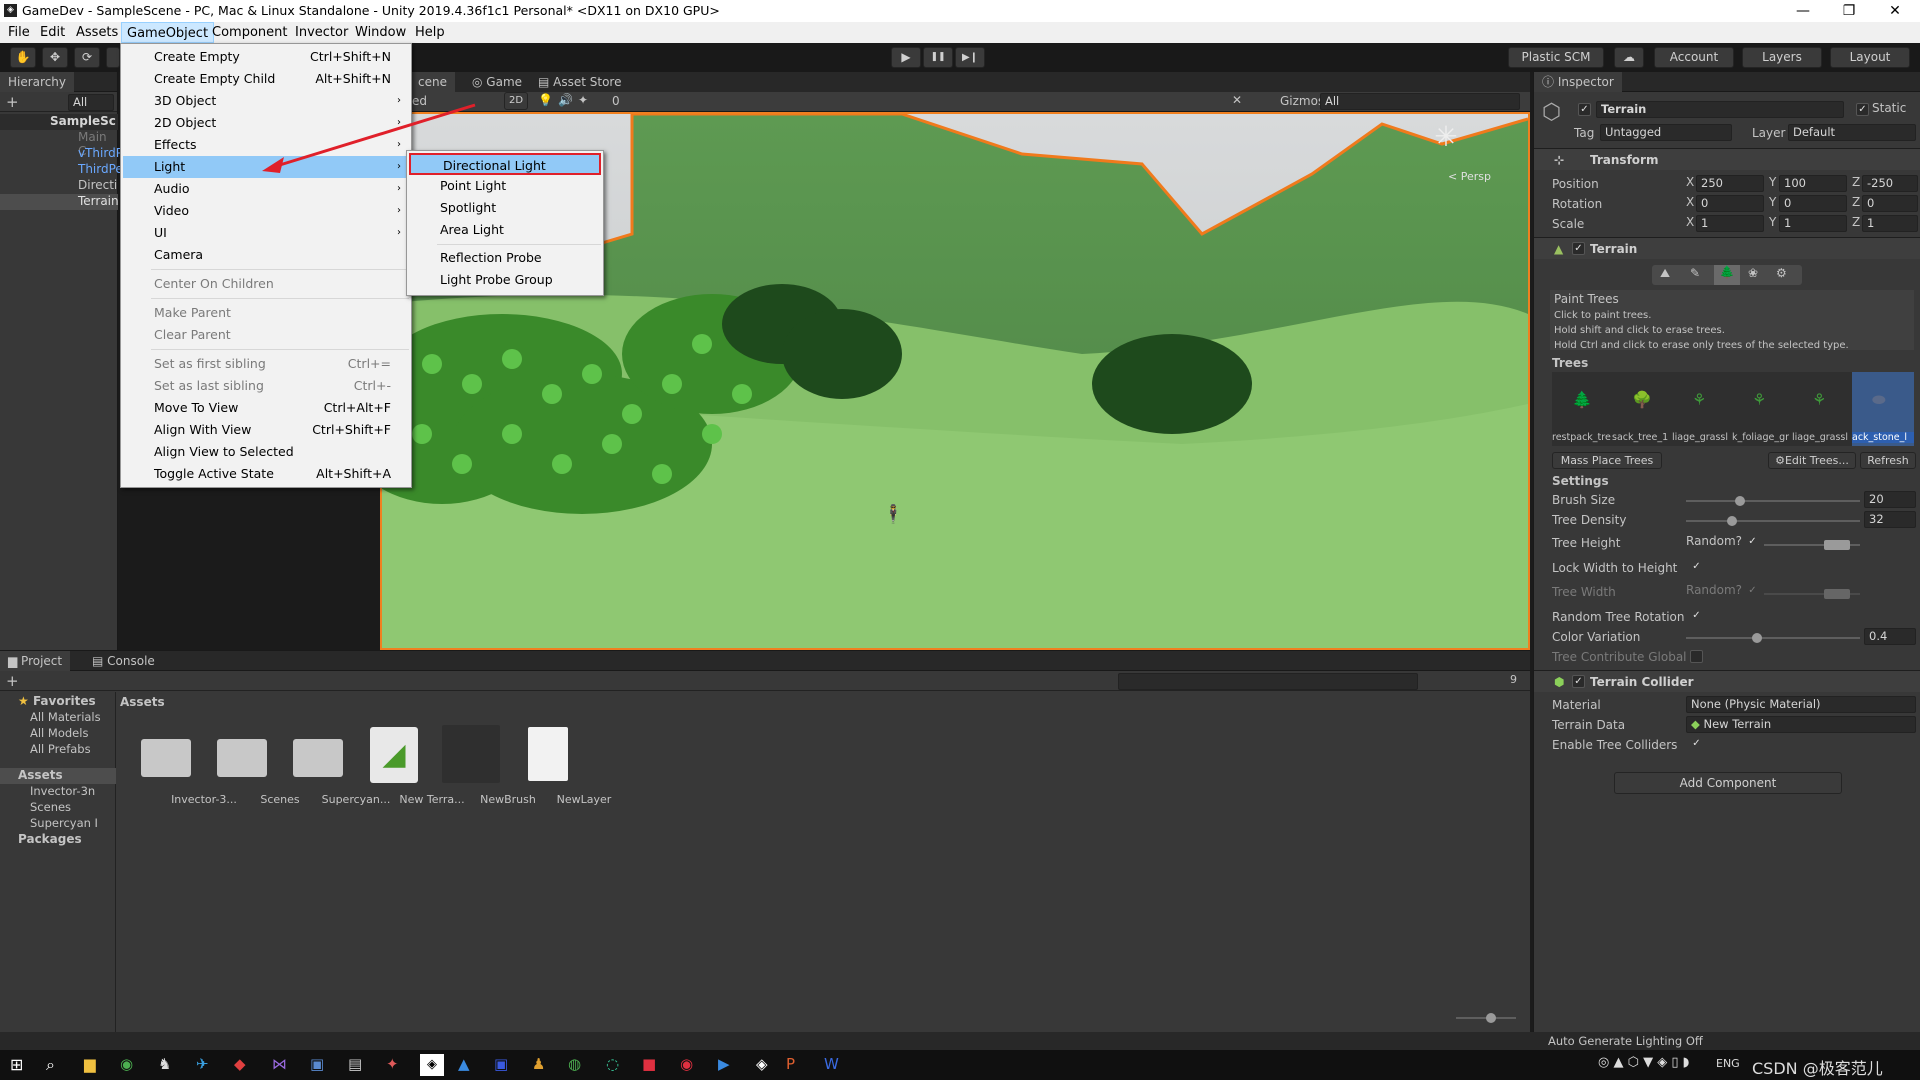 The height and width of the screenshot is (1080, 1920). What do you see at coordinates (1727, 681) in the screenshot?
I see `terrain-collider-header: ⬢ ✓ Terrain Collider` at bounding box center [1727, 681].